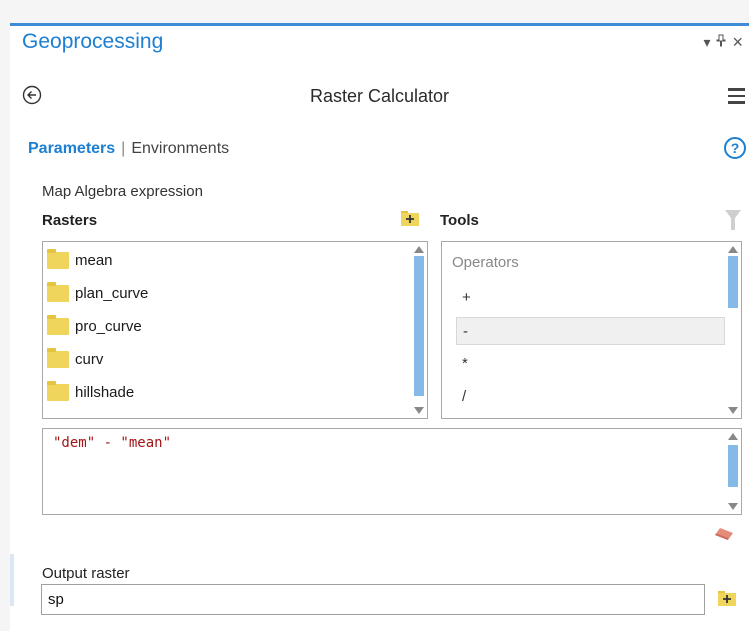  I want to click on pane-title: Geoprocessing, so click(93, 41).